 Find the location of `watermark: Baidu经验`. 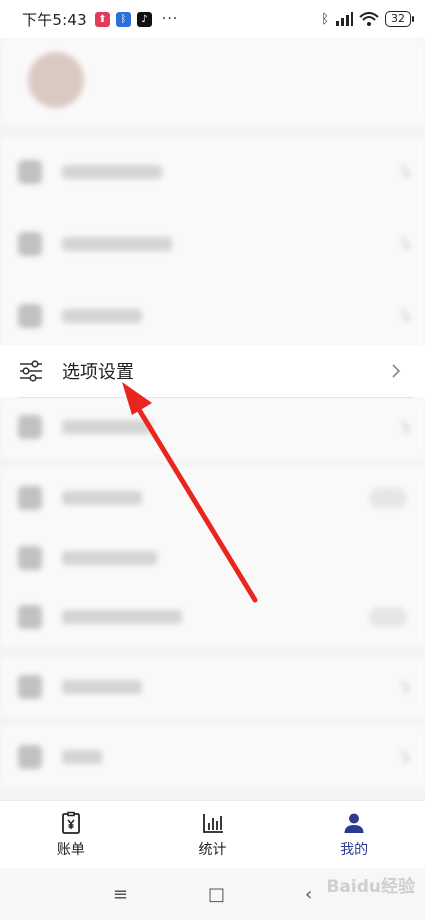

watermark: Baidu经验 is located at coordinates (370, 887).